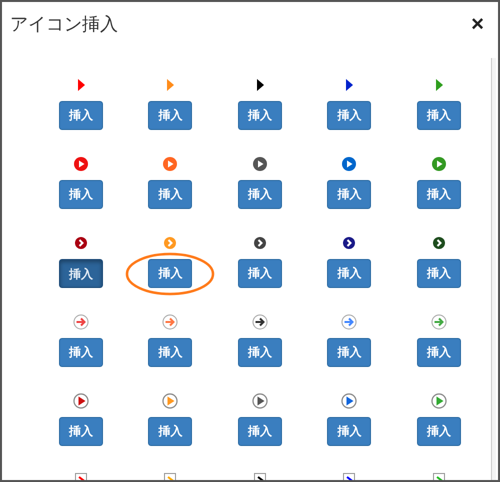  I want to click on close-button: ×, so click(477, 24).